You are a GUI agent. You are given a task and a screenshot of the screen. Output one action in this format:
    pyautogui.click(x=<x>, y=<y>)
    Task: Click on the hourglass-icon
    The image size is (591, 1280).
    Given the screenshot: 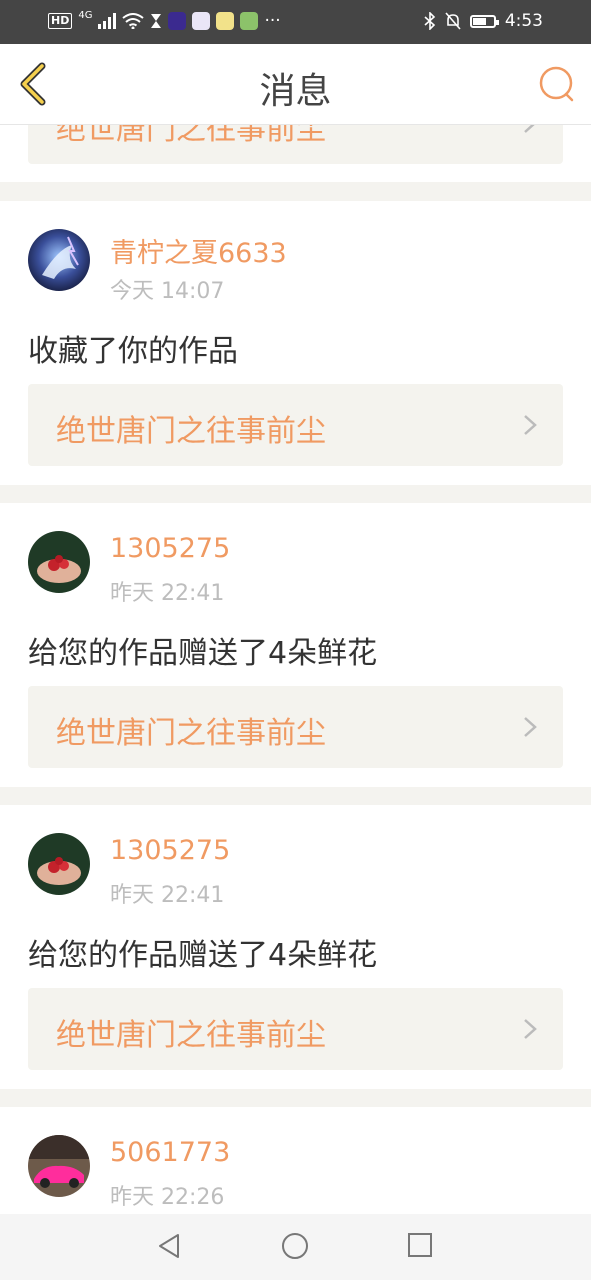 What is the action you would take?
    pyautogui.click(x=156, y=21)
    